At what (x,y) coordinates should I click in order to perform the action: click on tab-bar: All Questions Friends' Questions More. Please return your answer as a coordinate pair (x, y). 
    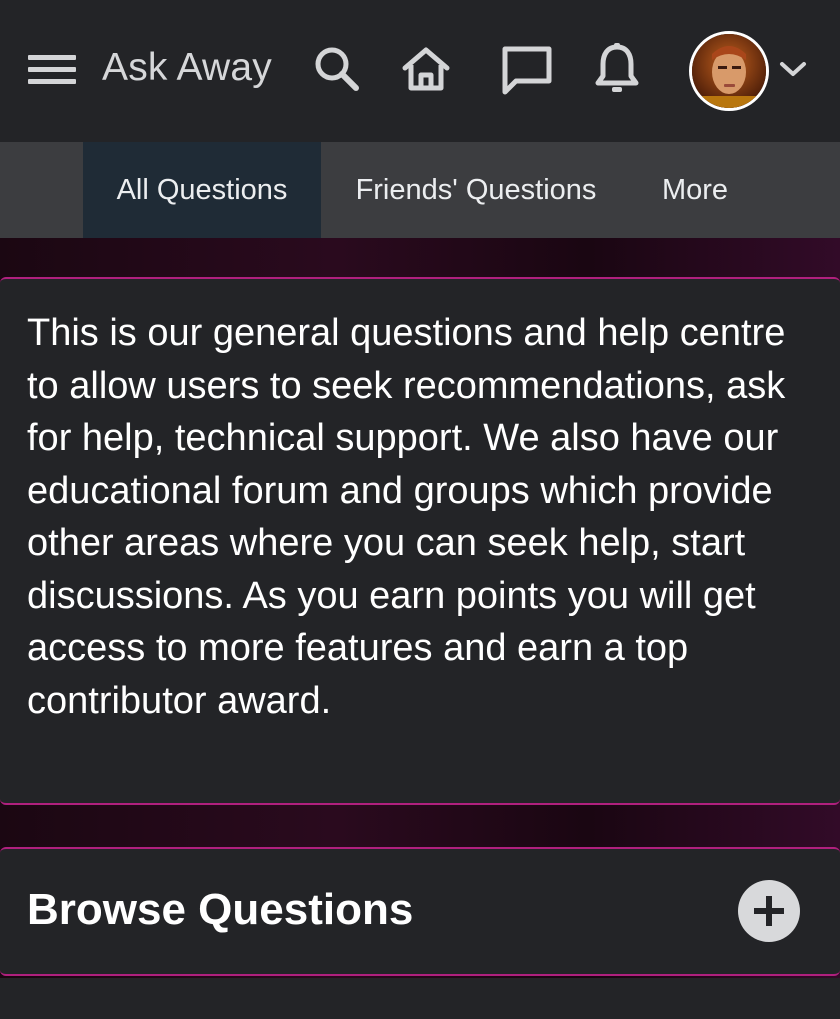
    Looking at the image, I should click on (420, 190).